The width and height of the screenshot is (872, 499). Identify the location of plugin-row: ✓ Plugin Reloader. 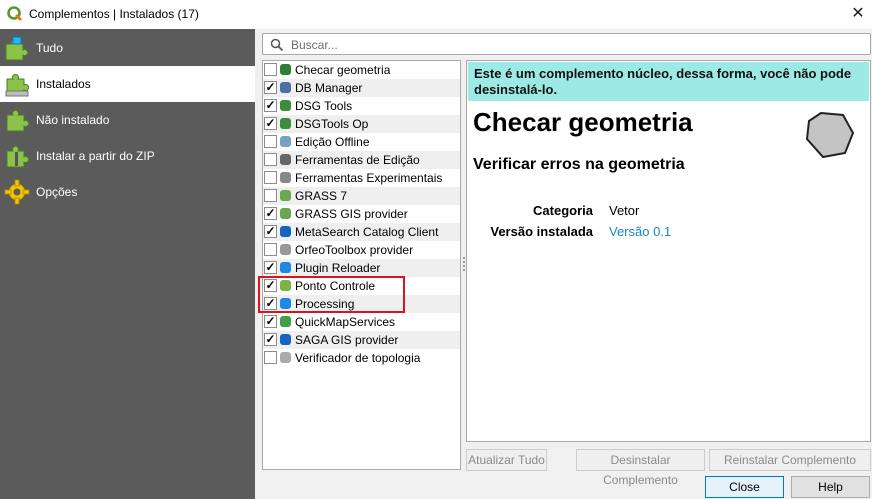
(361, 268).